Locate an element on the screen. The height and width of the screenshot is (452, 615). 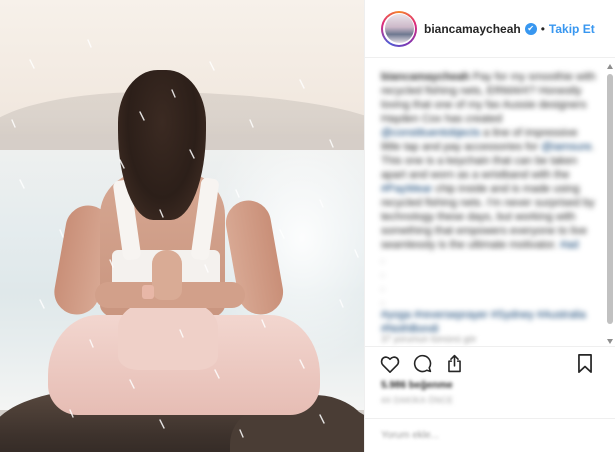
avatar-frame is located at coordinates (399, 28).